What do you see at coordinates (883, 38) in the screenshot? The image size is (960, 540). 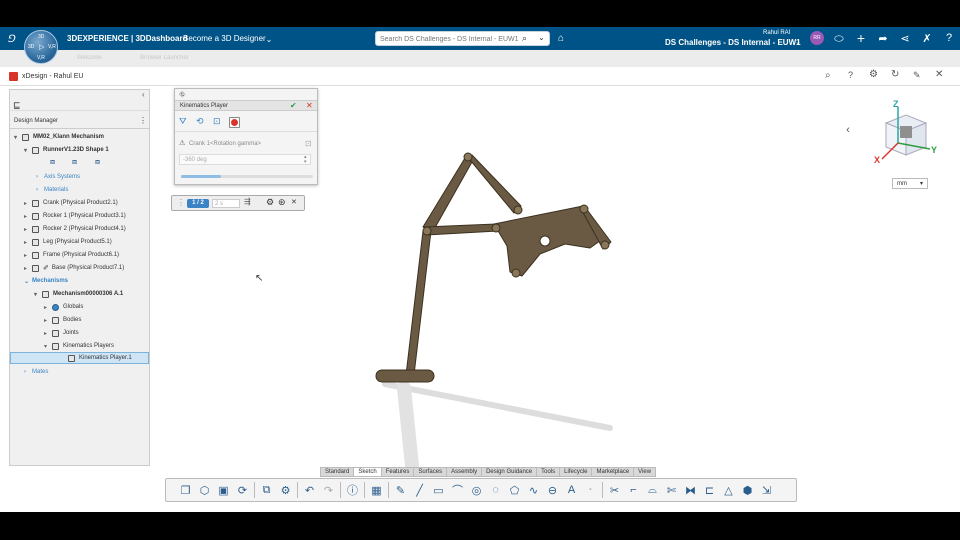 I see `share-icon: ➦` at bounding box center [883, 38].